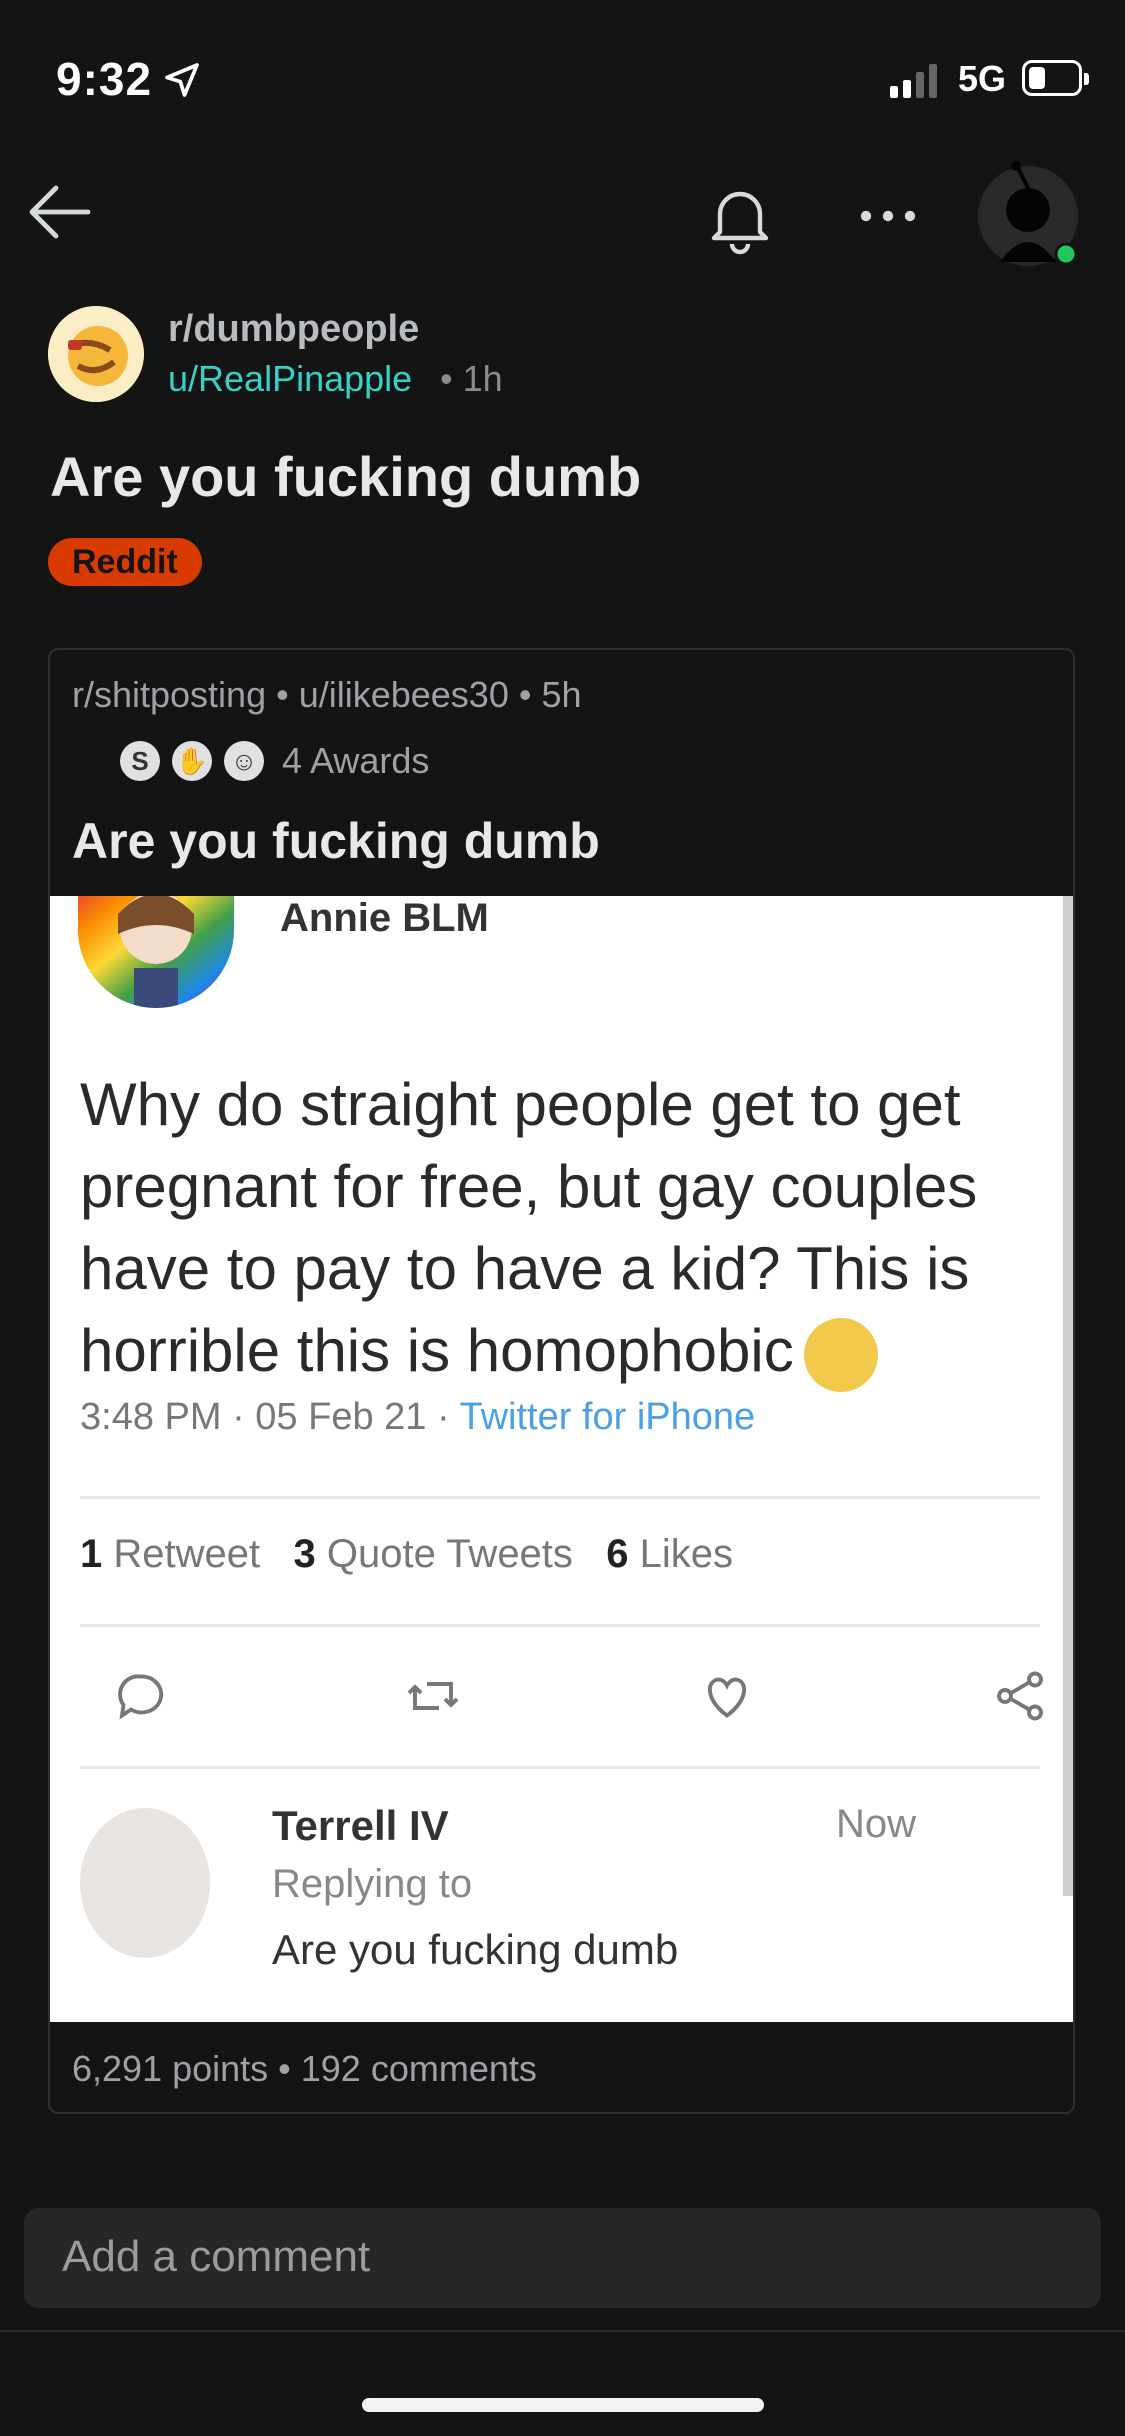  What do you see at coordinates (293, 329) in the screenshot?
I see `subreddit-name: r/dumbpeople` at bounding box center [293, 329].